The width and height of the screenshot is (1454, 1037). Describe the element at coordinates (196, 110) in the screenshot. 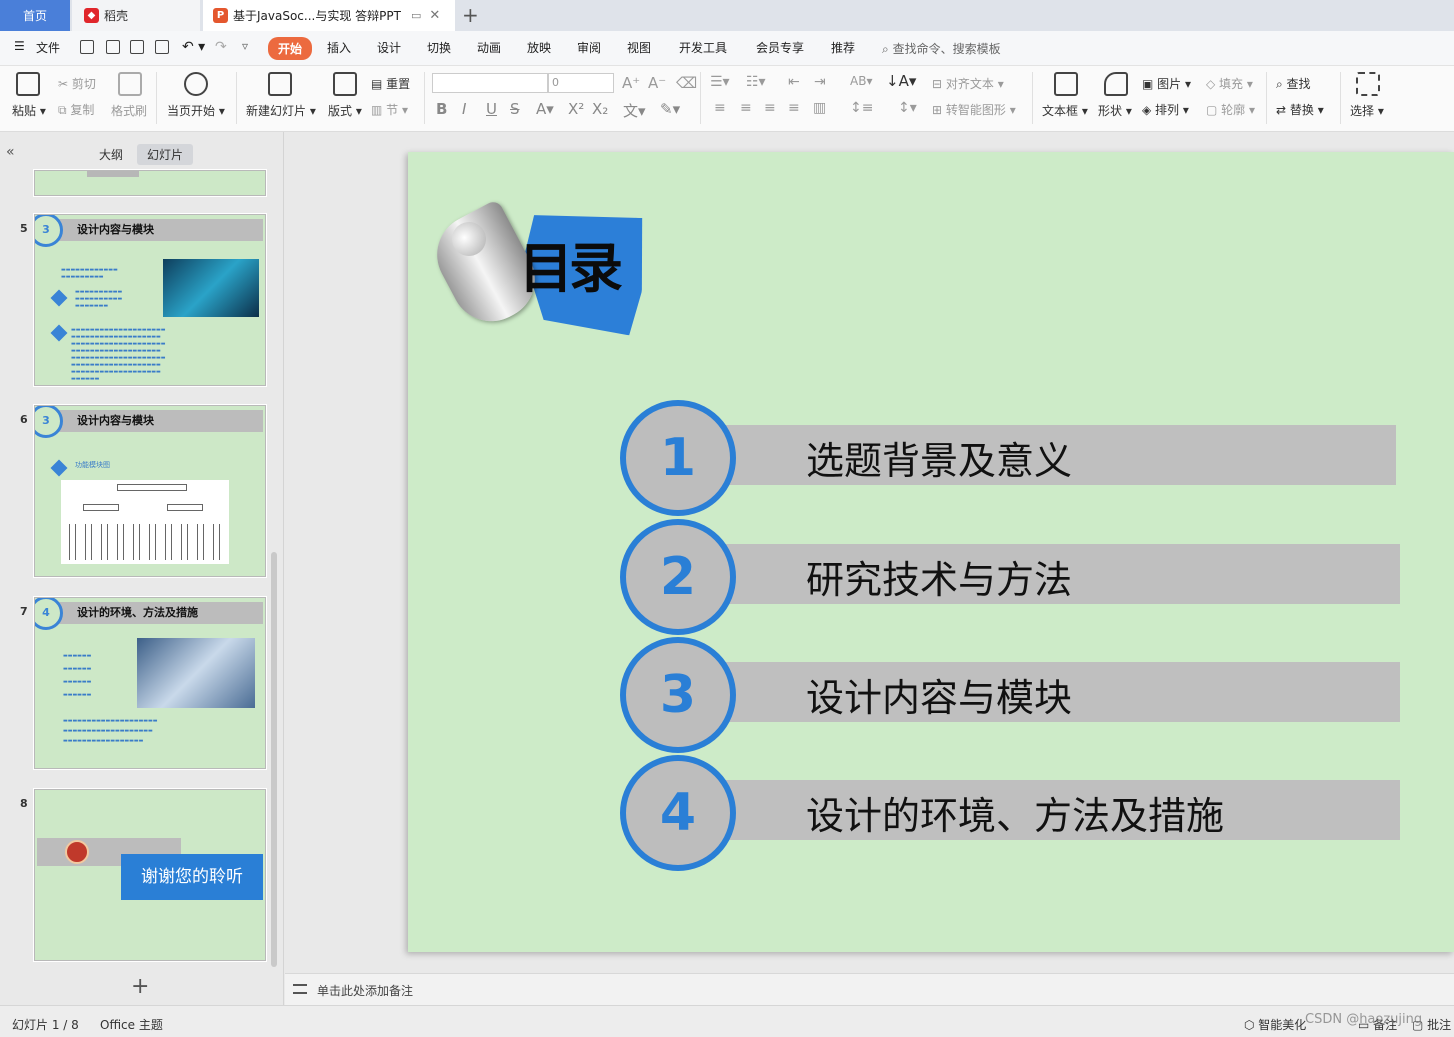

I see `from-current-button: 当页开始 ▾` at that location.